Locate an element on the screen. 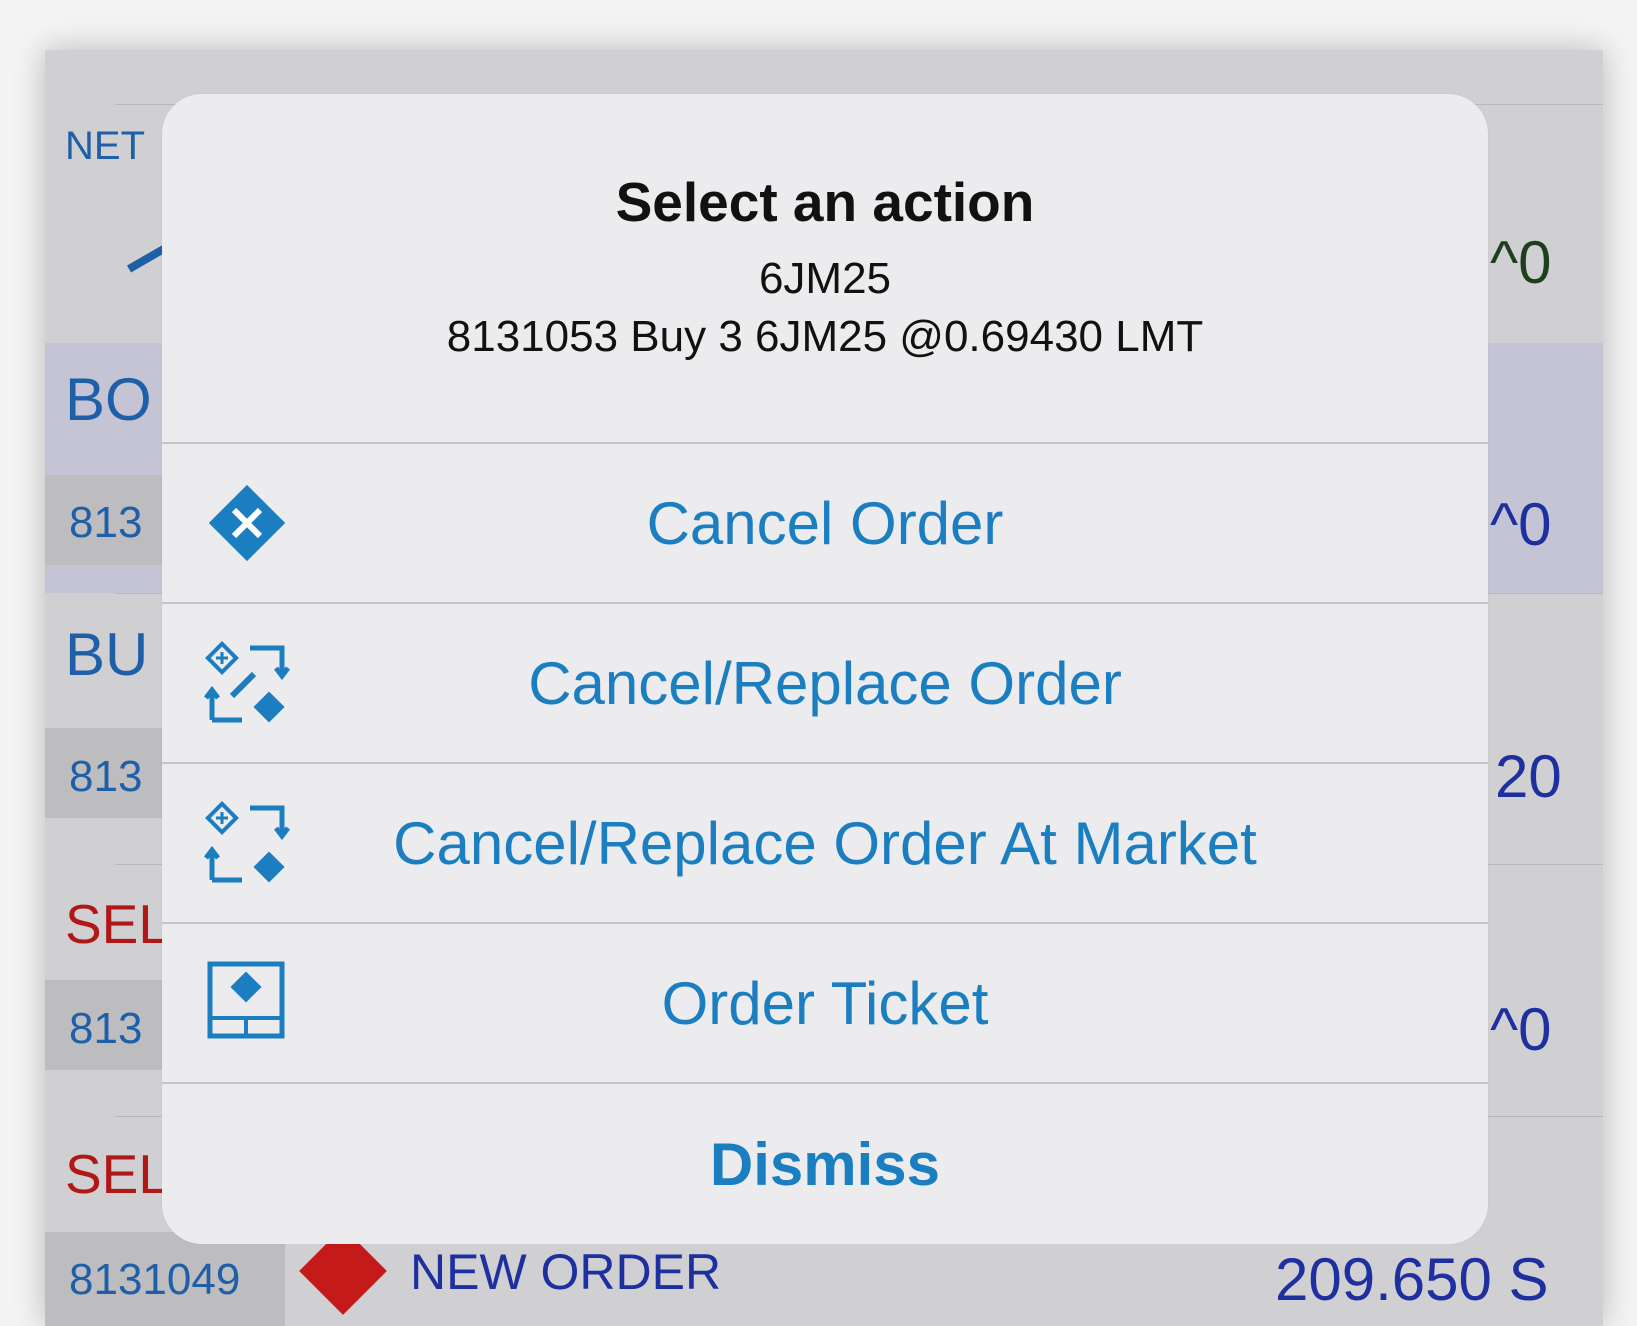 Image resolution: width=1637 pixels, height=1326 pixels. cancel-order-button: Cancel Order is located at coordinates (825, 523).